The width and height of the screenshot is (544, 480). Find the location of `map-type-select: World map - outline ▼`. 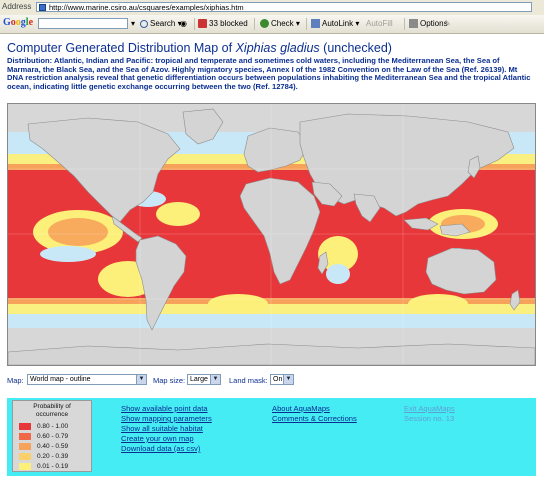

map-type-select: World map - outline ▼ is located at coordinates (87, 379).